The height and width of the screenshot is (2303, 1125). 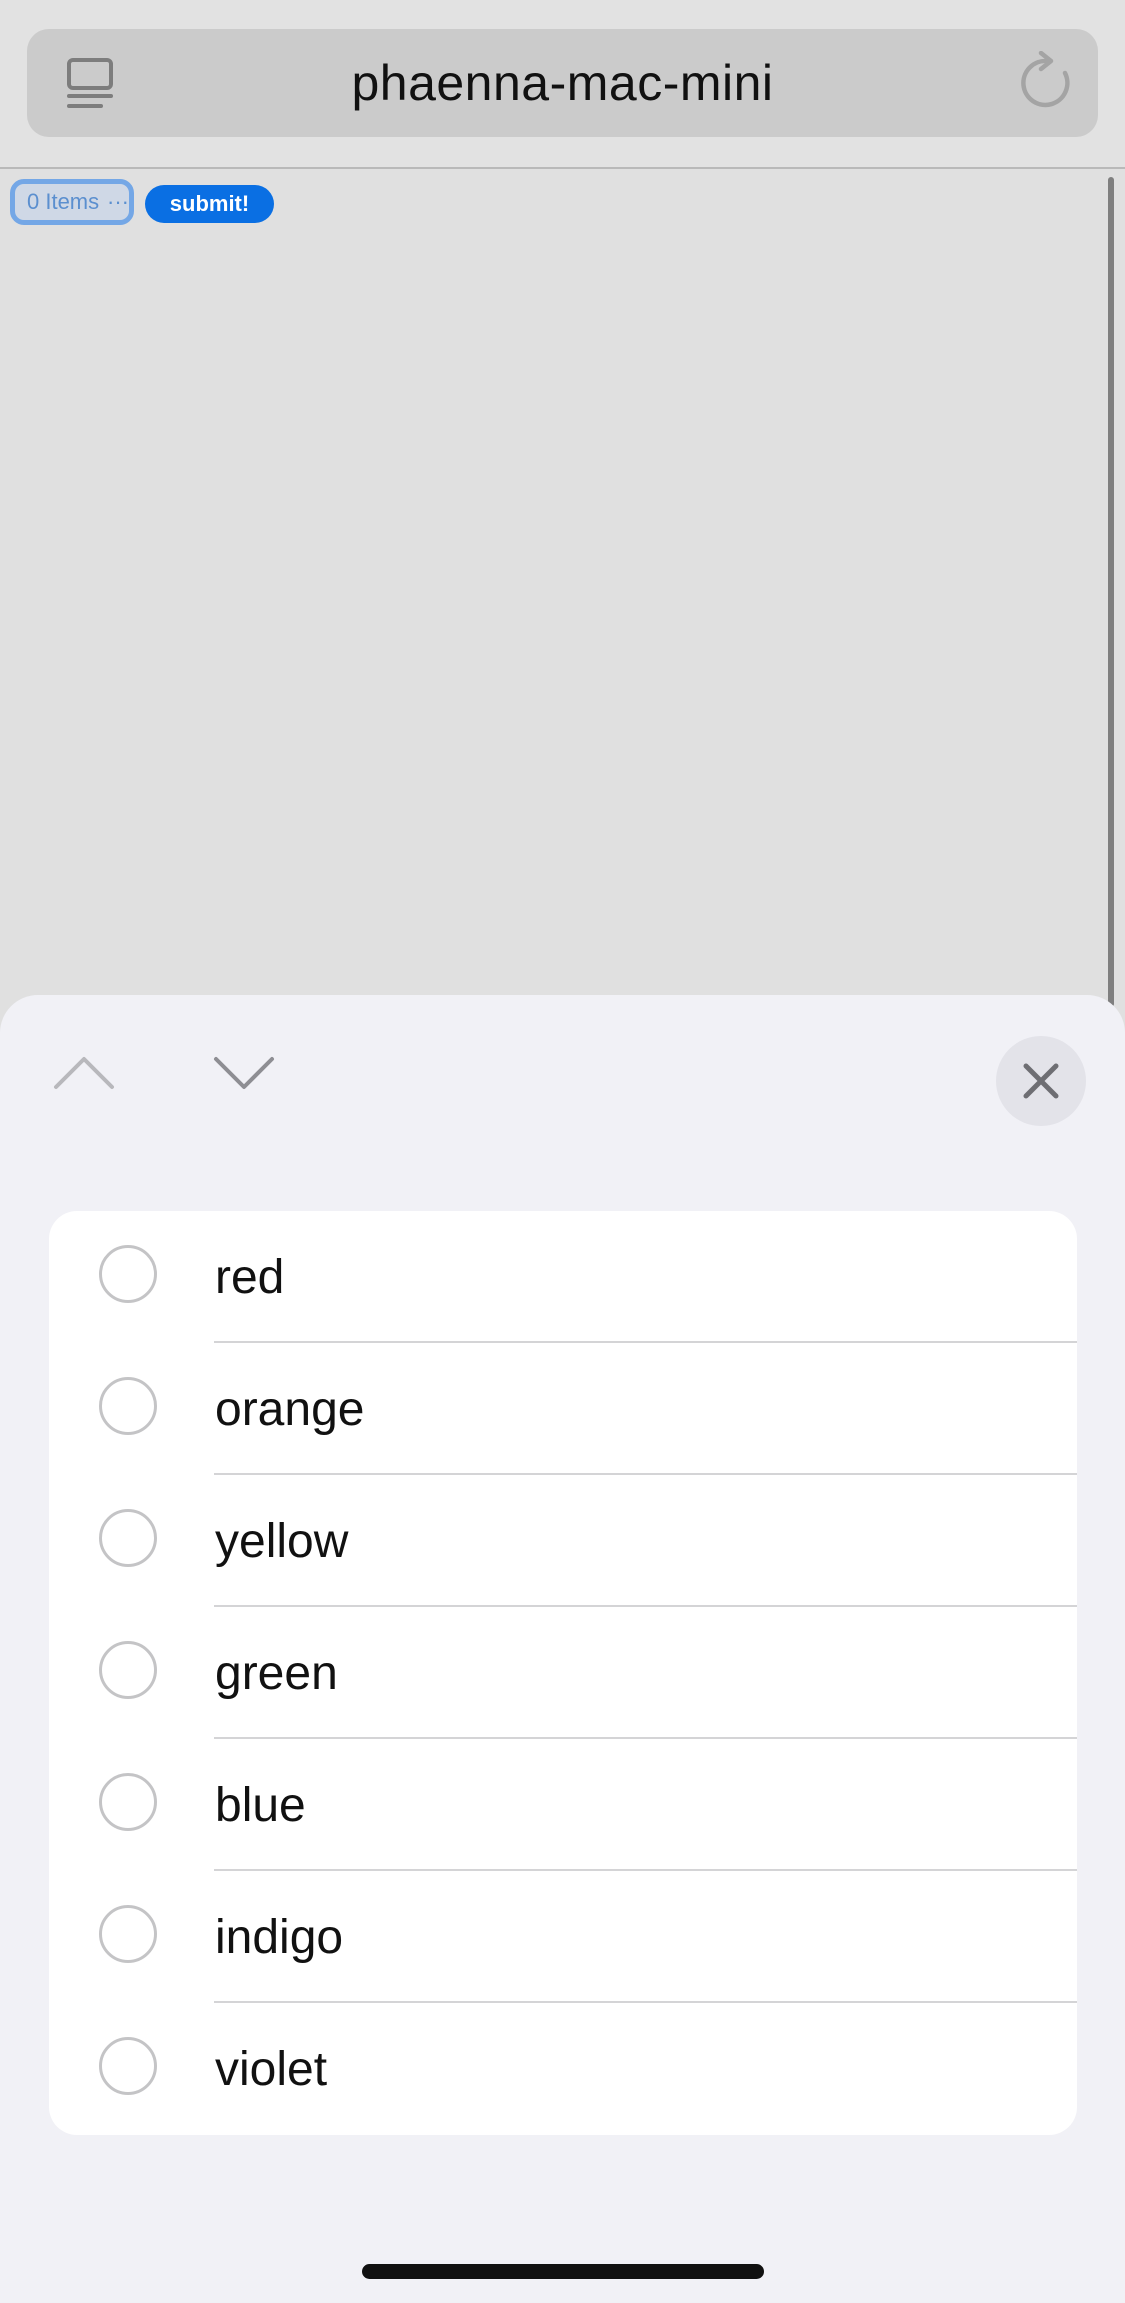 I want to click on option-label: yellow, so click(x=282, y=1541).